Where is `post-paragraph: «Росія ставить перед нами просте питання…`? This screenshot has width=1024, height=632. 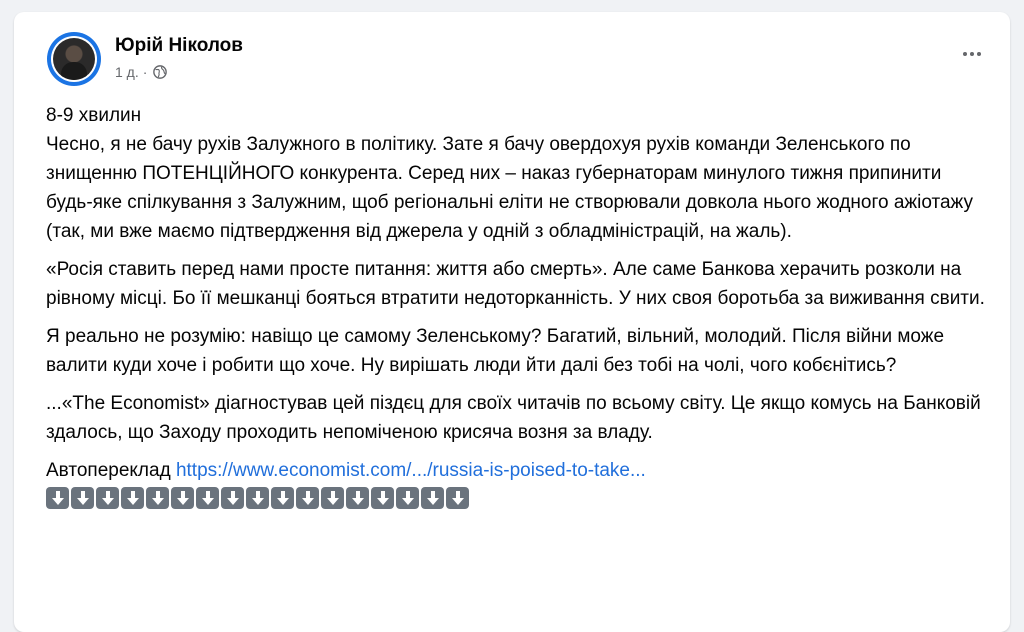
post-paragraph: «Росія ставить перед нами просте питання… is located at coordinates (515, 284).